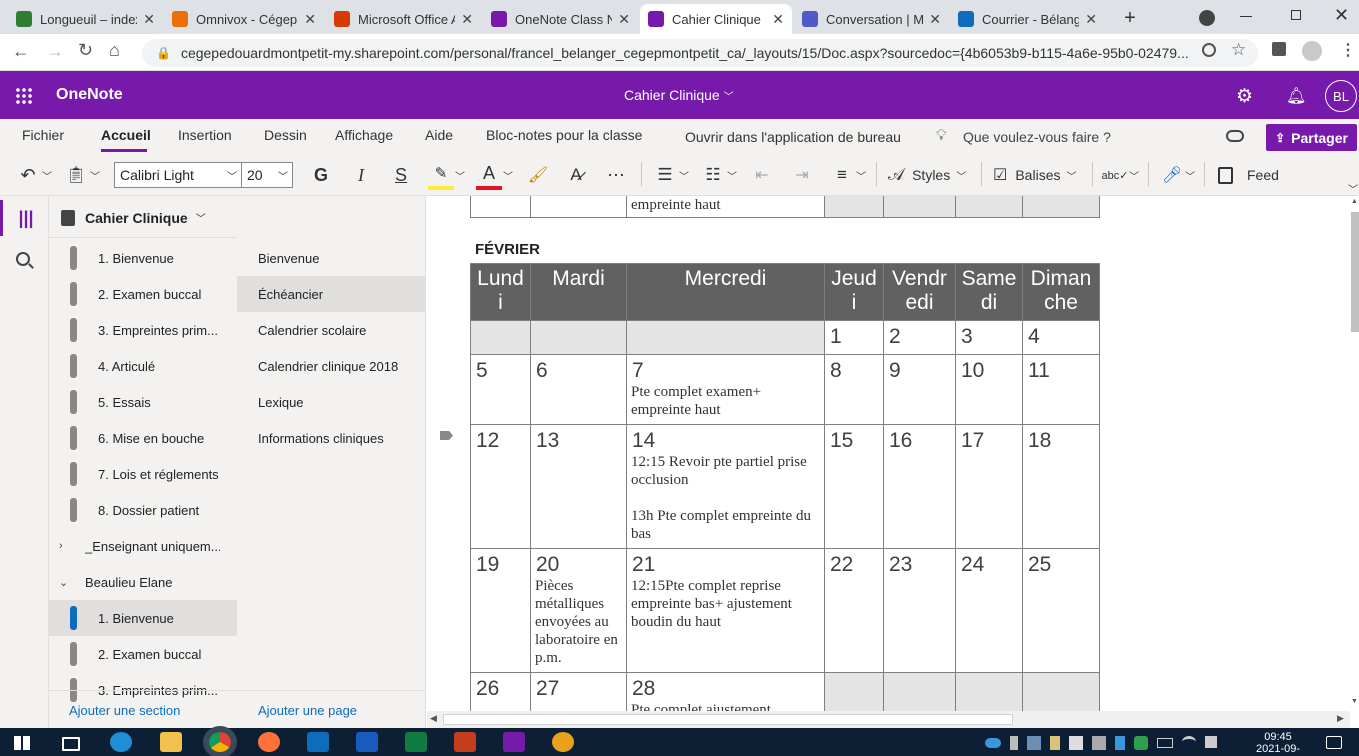 This screenshot has width=1359, height=756. Describe the element at coordinates (1253, 175) in the screenshot. I see `feed-button: Feed` at that location.